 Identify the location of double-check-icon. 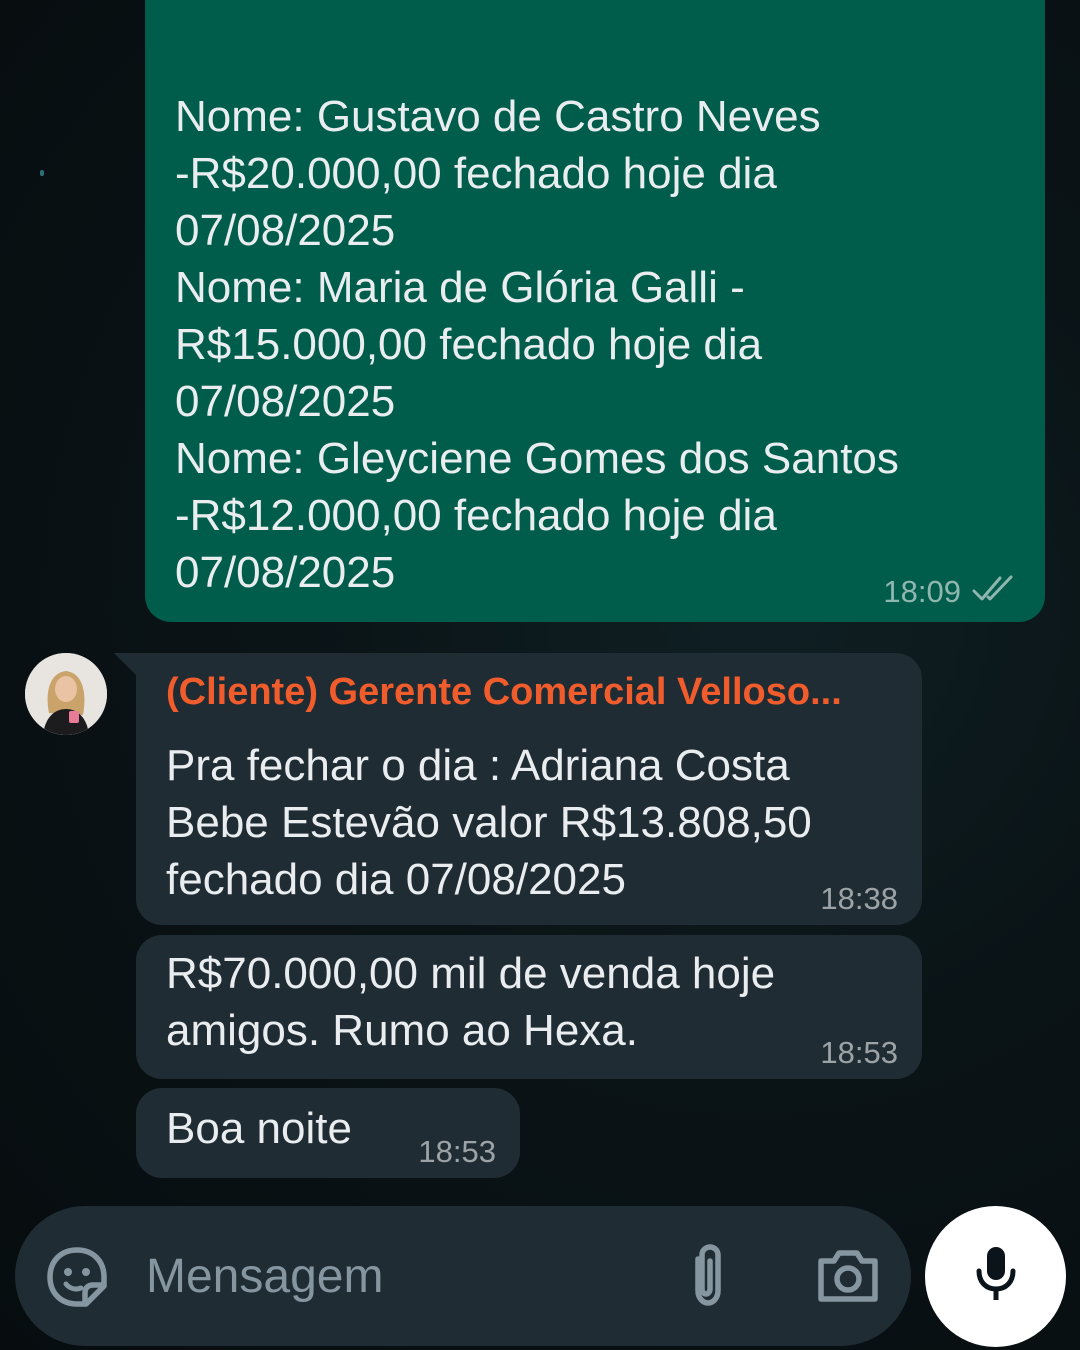
(995, 591).